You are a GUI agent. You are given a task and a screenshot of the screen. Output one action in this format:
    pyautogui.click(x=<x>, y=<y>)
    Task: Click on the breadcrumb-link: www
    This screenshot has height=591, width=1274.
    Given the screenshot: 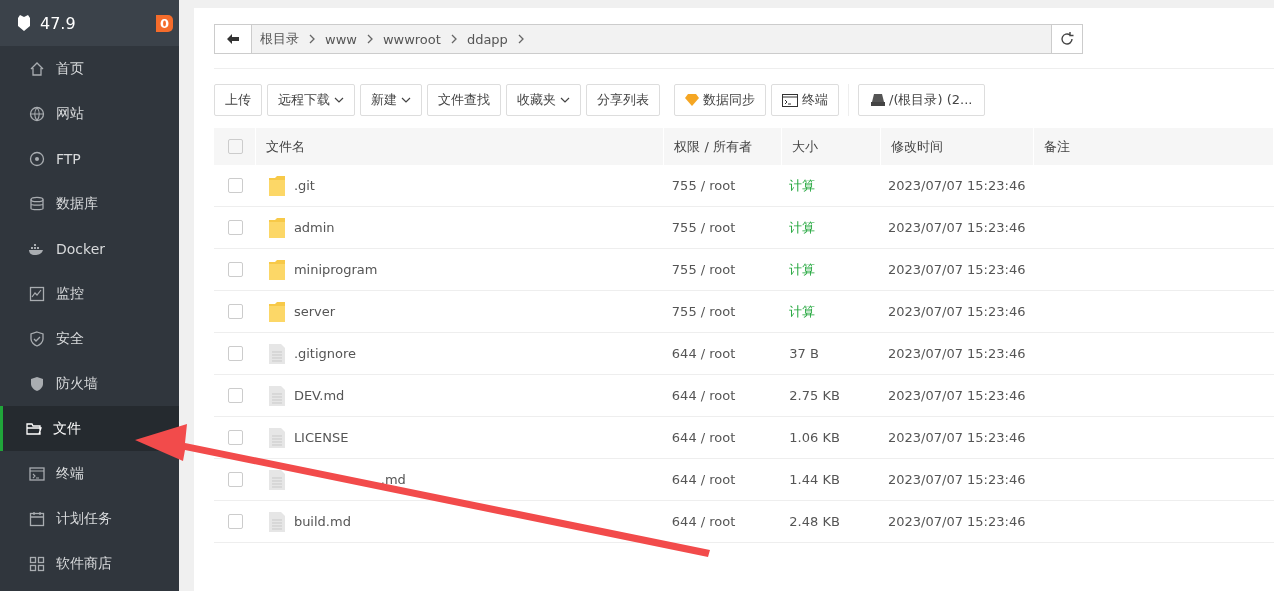 What is the action you would take?
    pyautogui.click(x=341, y=39)
    